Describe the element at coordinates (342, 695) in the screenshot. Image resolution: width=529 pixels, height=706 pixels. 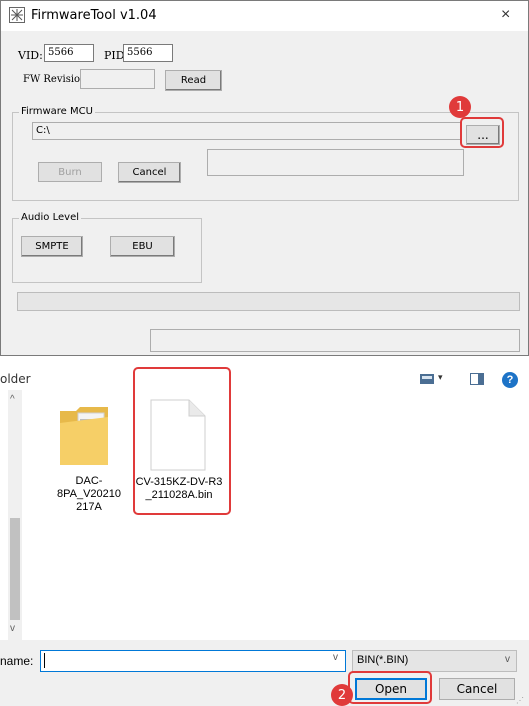
I see `step2-badge: 2` at that location.